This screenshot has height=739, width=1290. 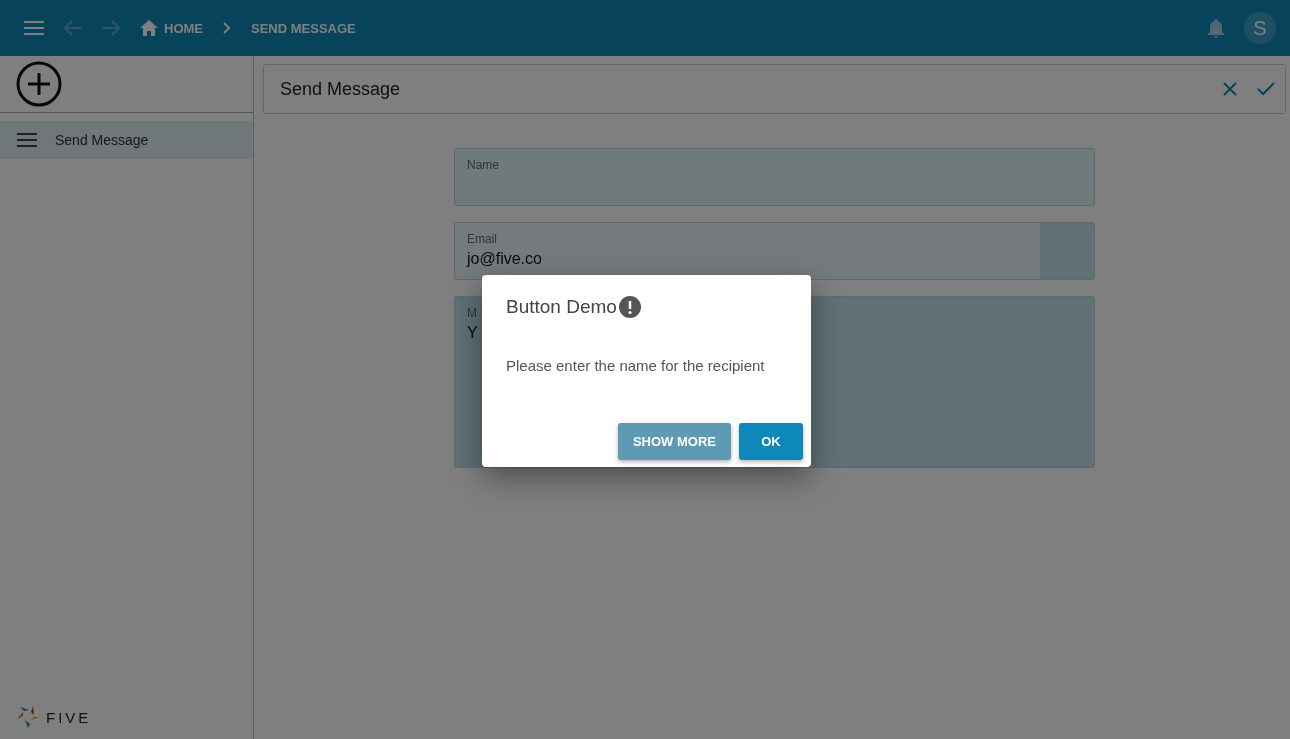 What do you see at coordinates (483, 165) in the screenshot?
I see `field-label: Name` at bounding box center [483, 165].